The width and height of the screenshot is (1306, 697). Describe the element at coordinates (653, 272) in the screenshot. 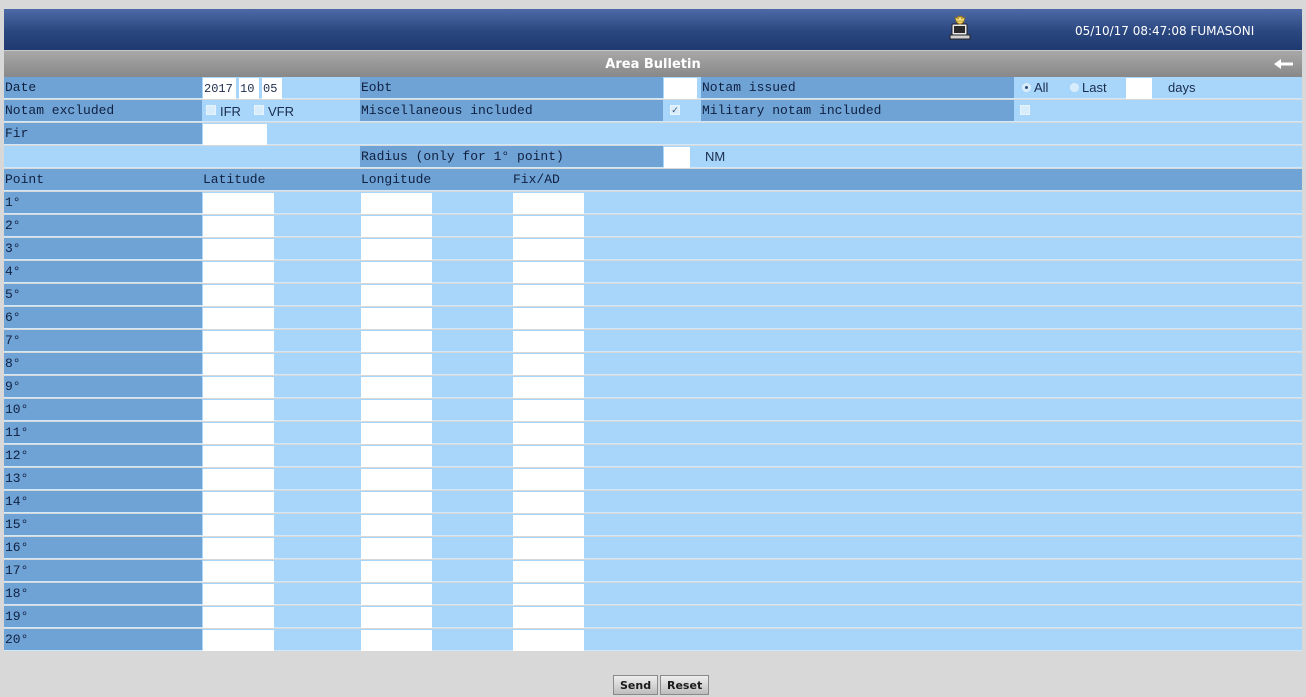

I see `table-row: 4°` at that location.